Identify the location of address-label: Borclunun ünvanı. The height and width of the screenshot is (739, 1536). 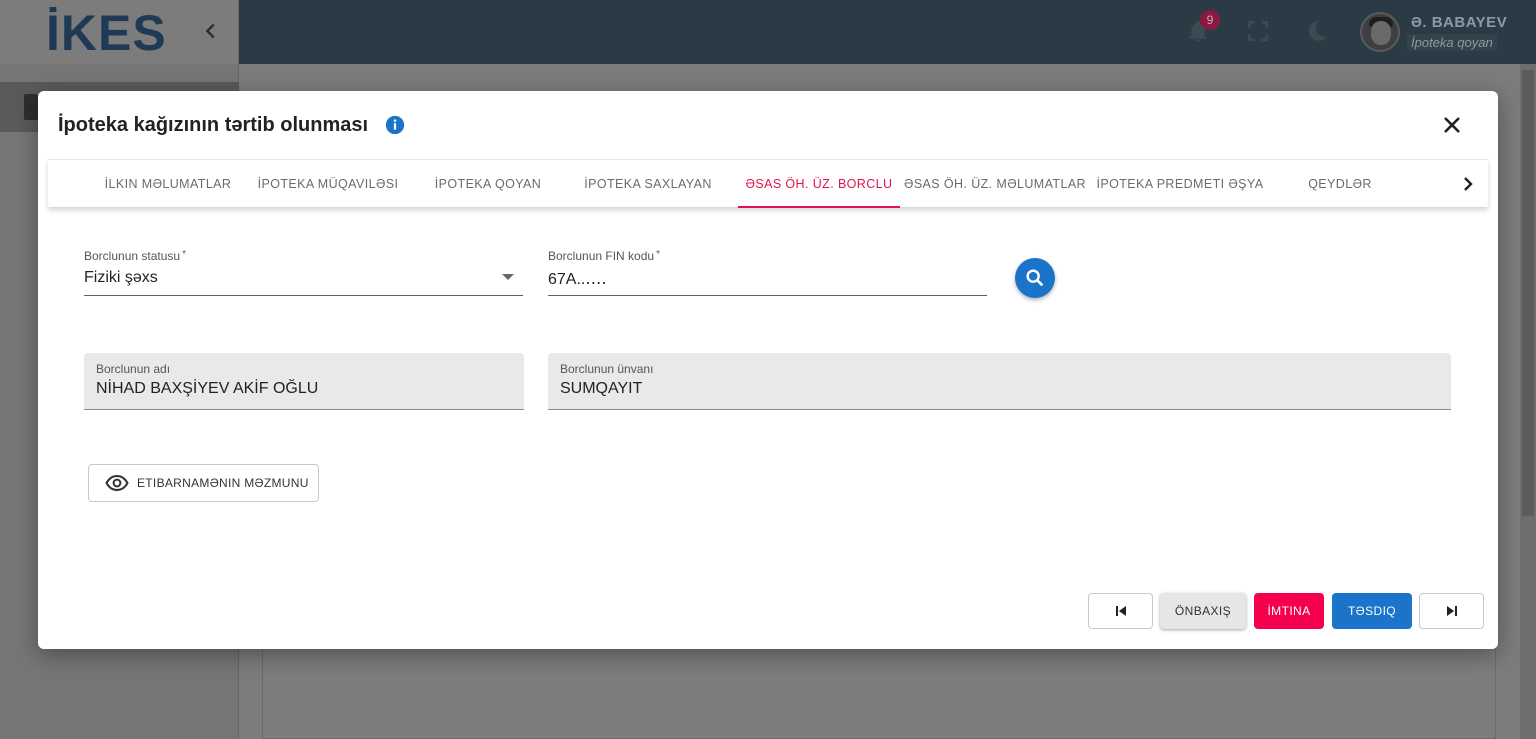
(607, 369).